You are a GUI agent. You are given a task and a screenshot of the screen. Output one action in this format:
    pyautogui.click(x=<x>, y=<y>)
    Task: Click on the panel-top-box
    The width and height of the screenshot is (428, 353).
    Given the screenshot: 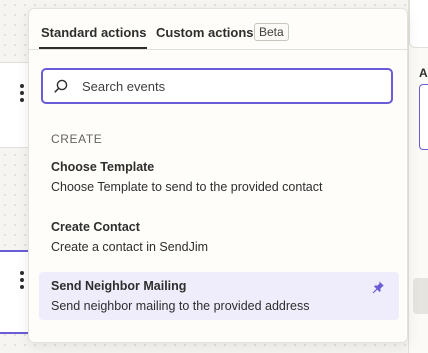 What is the action you would take?
    pyautogui.click(x=418, y=24)
    